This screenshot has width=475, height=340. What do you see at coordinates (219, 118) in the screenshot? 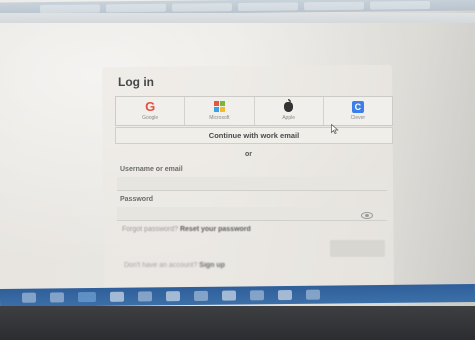
I see `provider-label: Microsoft` at bounding box center [219, 118].